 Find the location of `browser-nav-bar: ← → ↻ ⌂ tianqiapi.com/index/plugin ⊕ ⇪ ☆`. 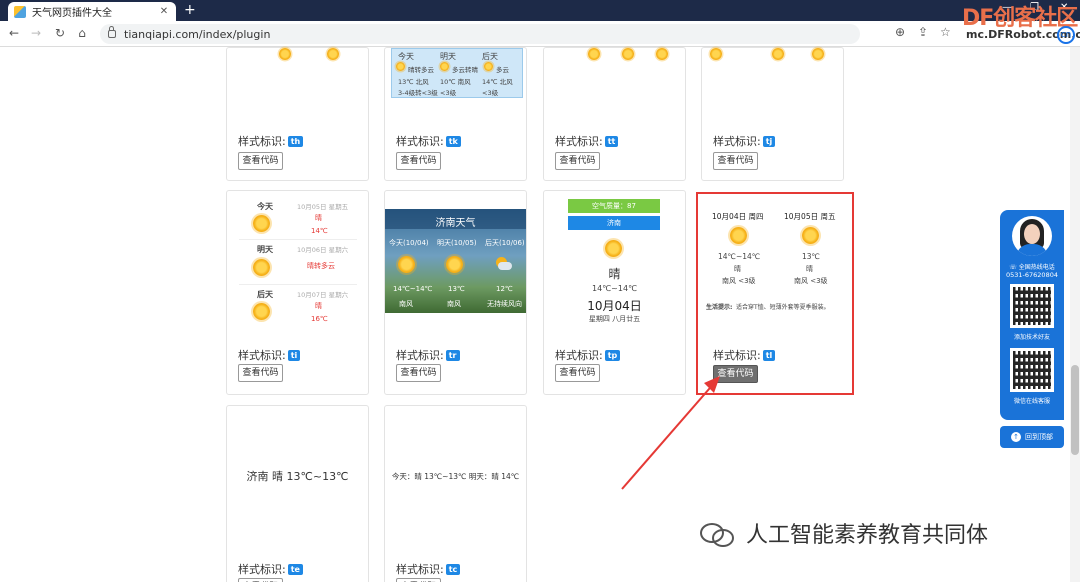

browser-nav-bar: ← → ↻ ⌂ tianqiapi.com/index/plugin ⊕ ⇪ ☆ is located at coordinates (540, 34).